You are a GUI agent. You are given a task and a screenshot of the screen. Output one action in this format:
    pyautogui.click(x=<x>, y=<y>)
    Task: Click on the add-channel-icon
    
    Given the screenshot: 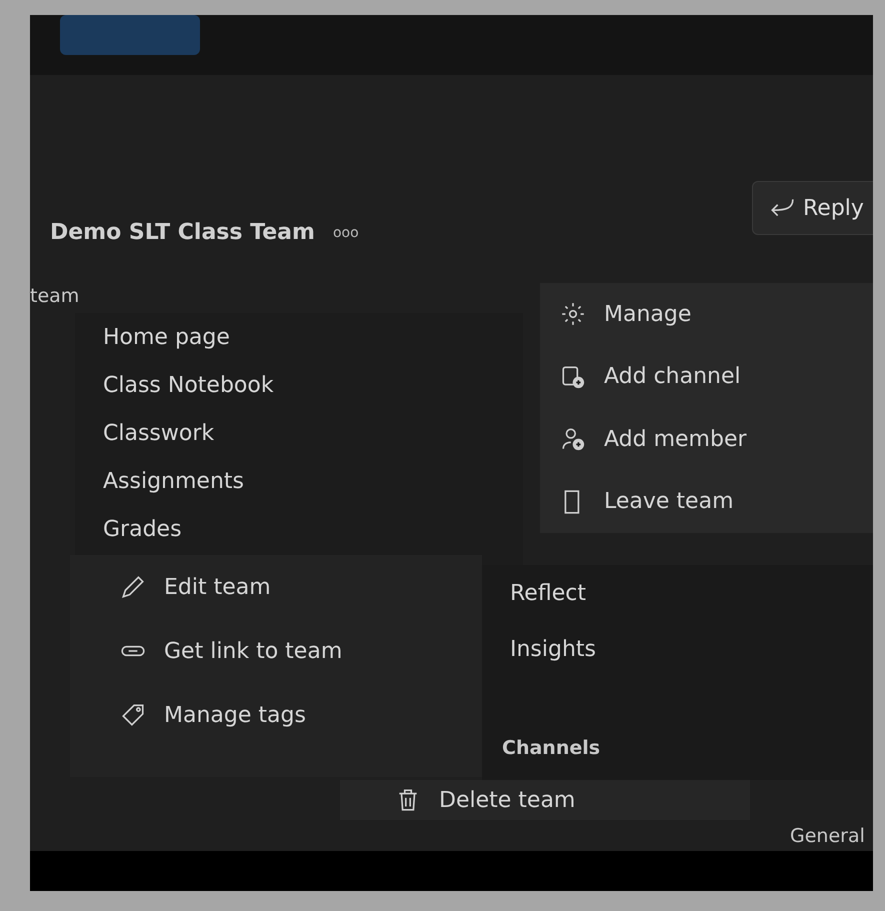 What is the action you would take?
    pyautogui.click(x=573, y=377)
    